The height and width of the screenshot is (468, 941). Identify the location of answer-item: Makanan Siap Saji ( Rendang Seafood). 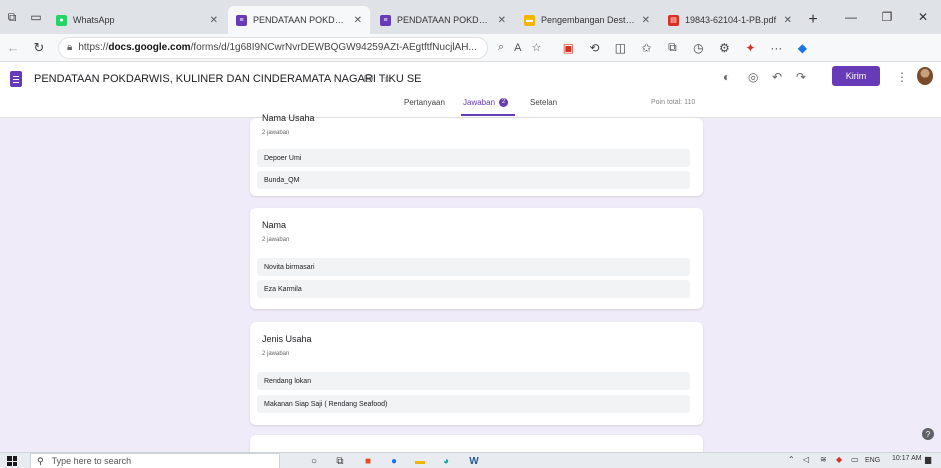
(473, 404).